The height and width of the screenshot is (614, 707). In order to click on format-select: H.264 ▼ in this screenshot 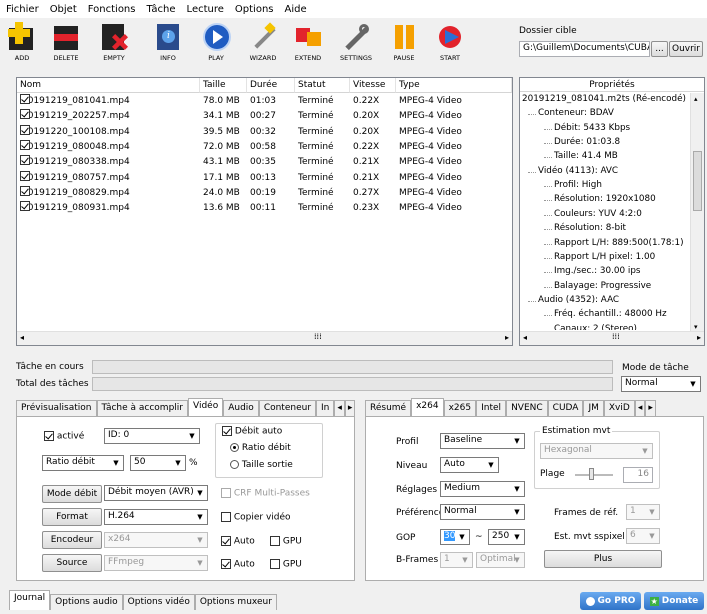, I will do `click(156, 517)`.